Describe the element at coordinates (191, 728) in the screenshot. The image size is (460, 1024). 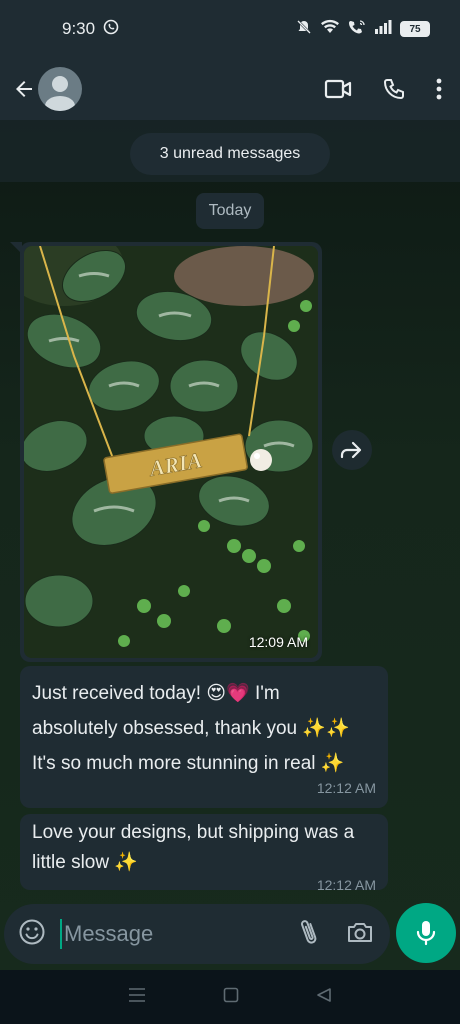
I see `message-line: absolutely obsessed, thank you ✨✨` at that location.